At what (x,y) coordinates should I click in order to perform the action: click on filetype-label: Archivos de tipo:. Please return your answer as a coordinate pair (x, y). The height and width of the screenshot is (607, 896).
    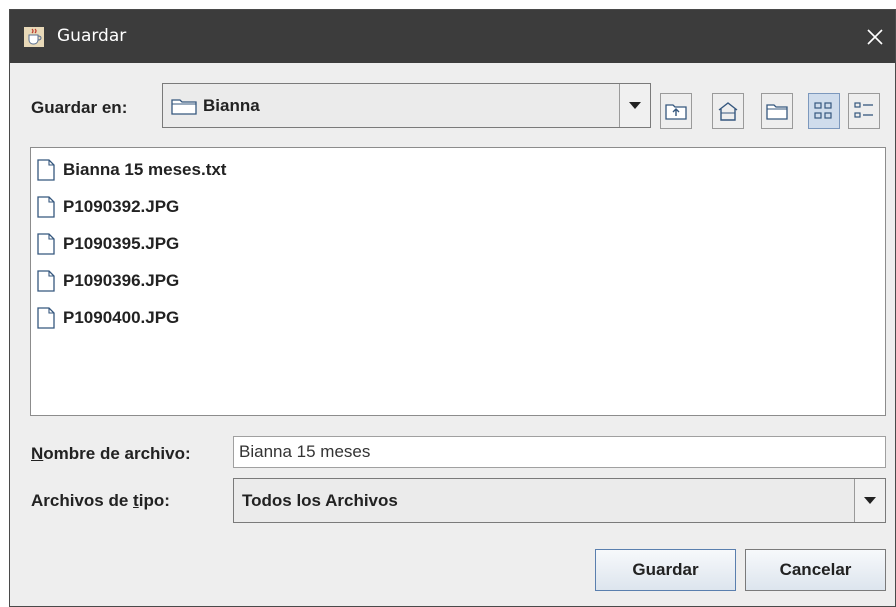
    Looking at the image, I should click on (100, 501).